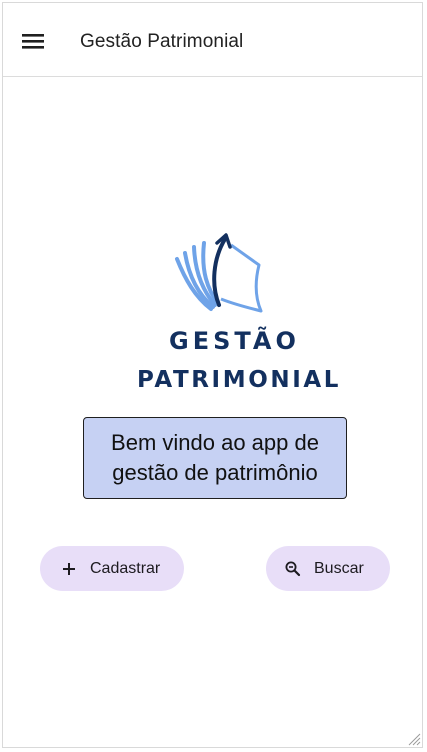  Describe the element at coordinates (241, 278) in the screenshot. I see `logo-shield-outline` at that location.